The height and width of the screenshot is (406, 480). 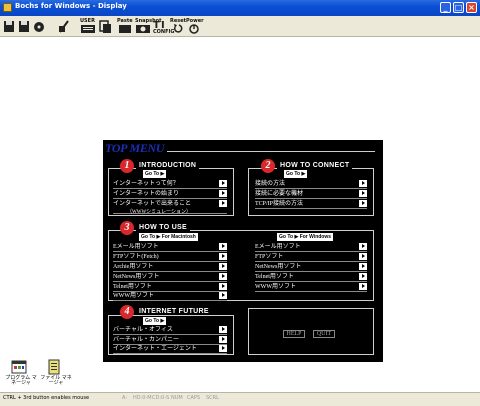 I want to click on mac-item-label: NetNews用ソフト, so click(x=136, y=277).